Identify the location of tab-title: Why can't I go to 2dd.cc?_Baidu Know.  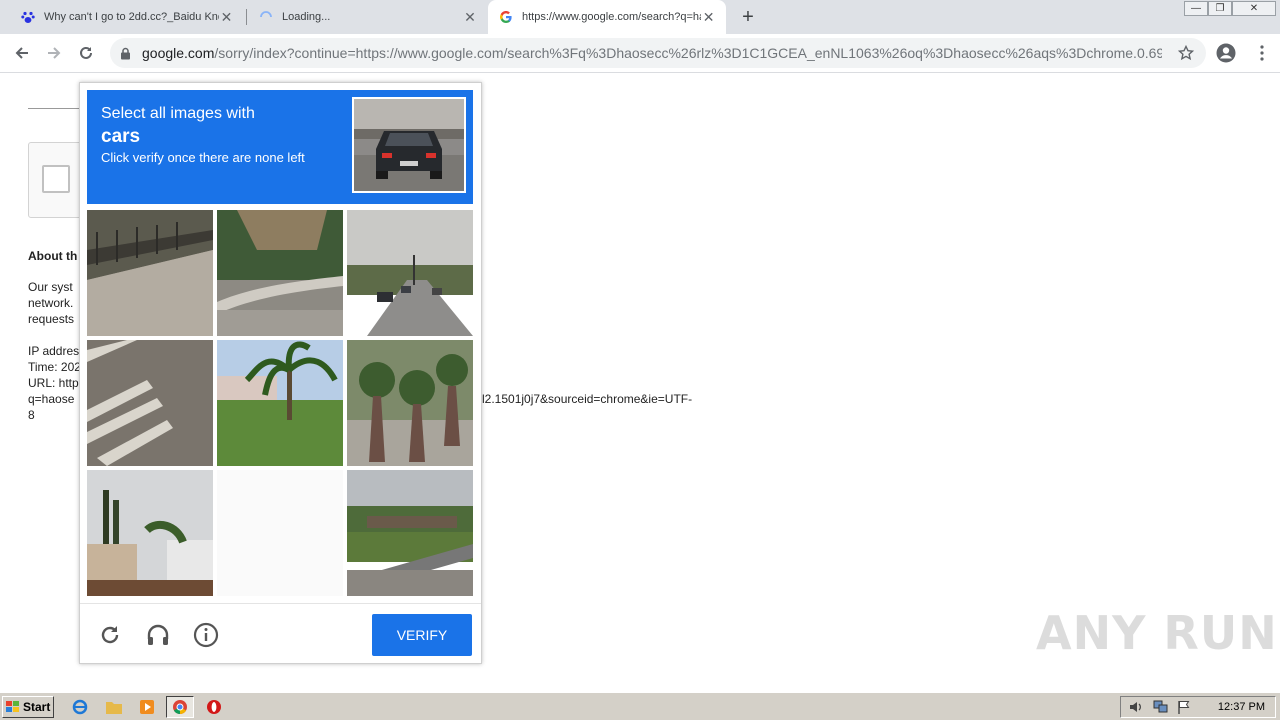
(132, 17).